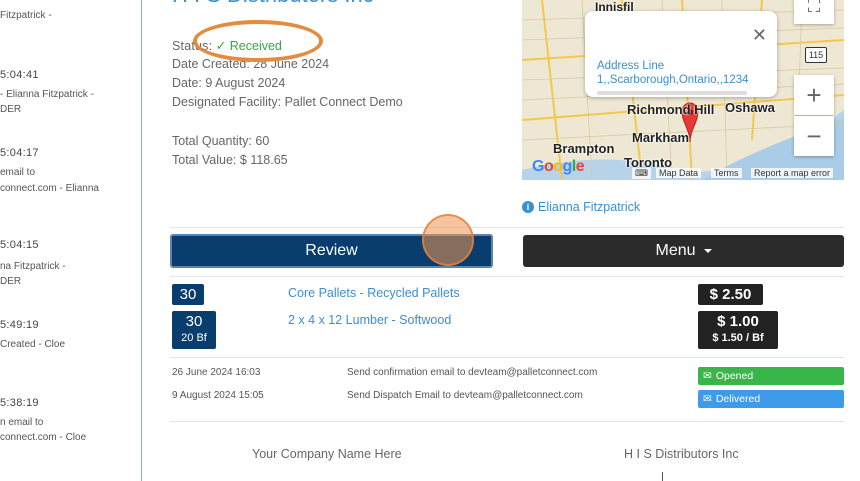 This screenshot has width=860, height=481. Describe the element at coordinates (631, 66) in the screenshot. I see `popup-address-line1: Address Line` at that location.